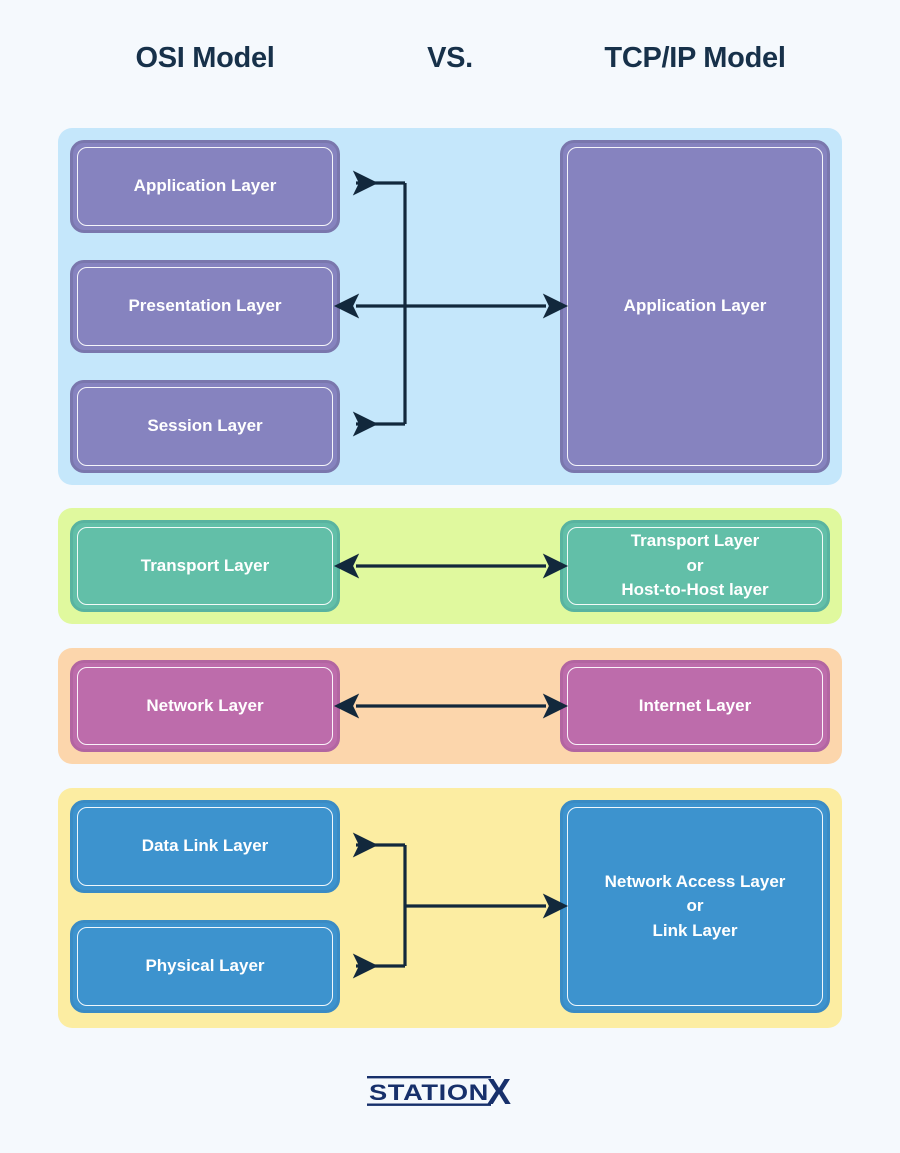  I want to click on stationx-logo: STATION X, so click(450, 1091).